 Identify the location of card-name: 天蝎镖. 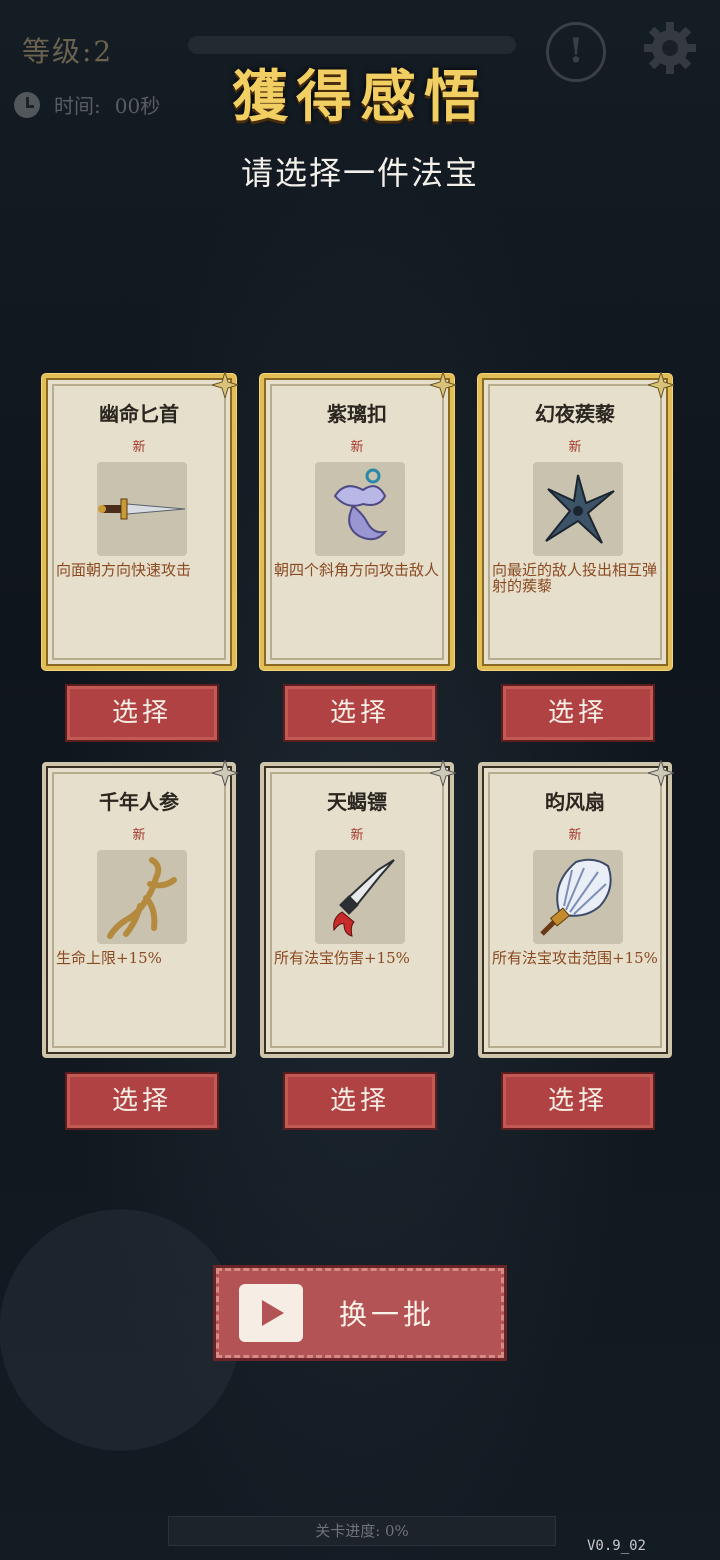
(357, 802).